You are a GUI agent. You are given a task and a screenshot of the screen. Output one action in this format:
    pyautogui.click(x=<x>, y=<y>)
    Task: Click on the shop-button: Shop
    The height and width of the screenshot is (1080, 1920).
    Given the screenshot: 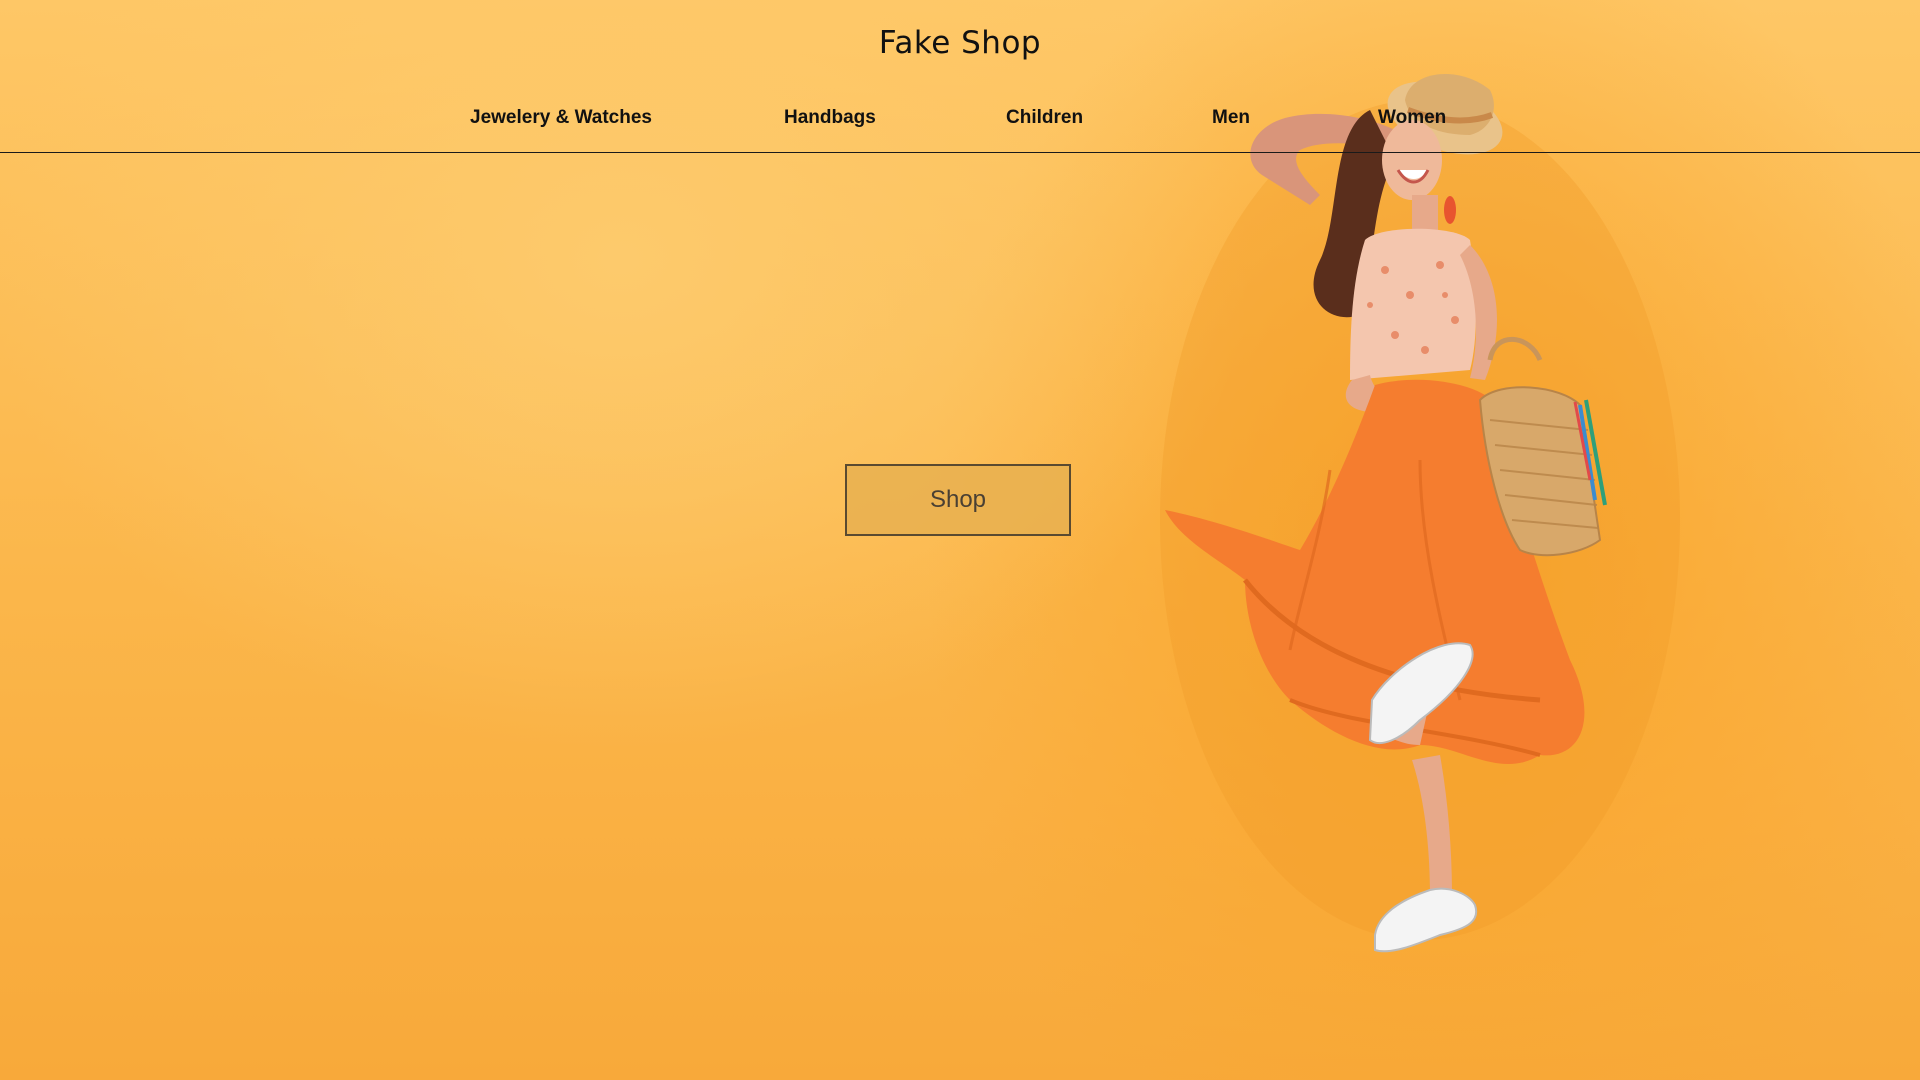 What is the action you would take?
    pyautogui.click(x=958, y=500)
    